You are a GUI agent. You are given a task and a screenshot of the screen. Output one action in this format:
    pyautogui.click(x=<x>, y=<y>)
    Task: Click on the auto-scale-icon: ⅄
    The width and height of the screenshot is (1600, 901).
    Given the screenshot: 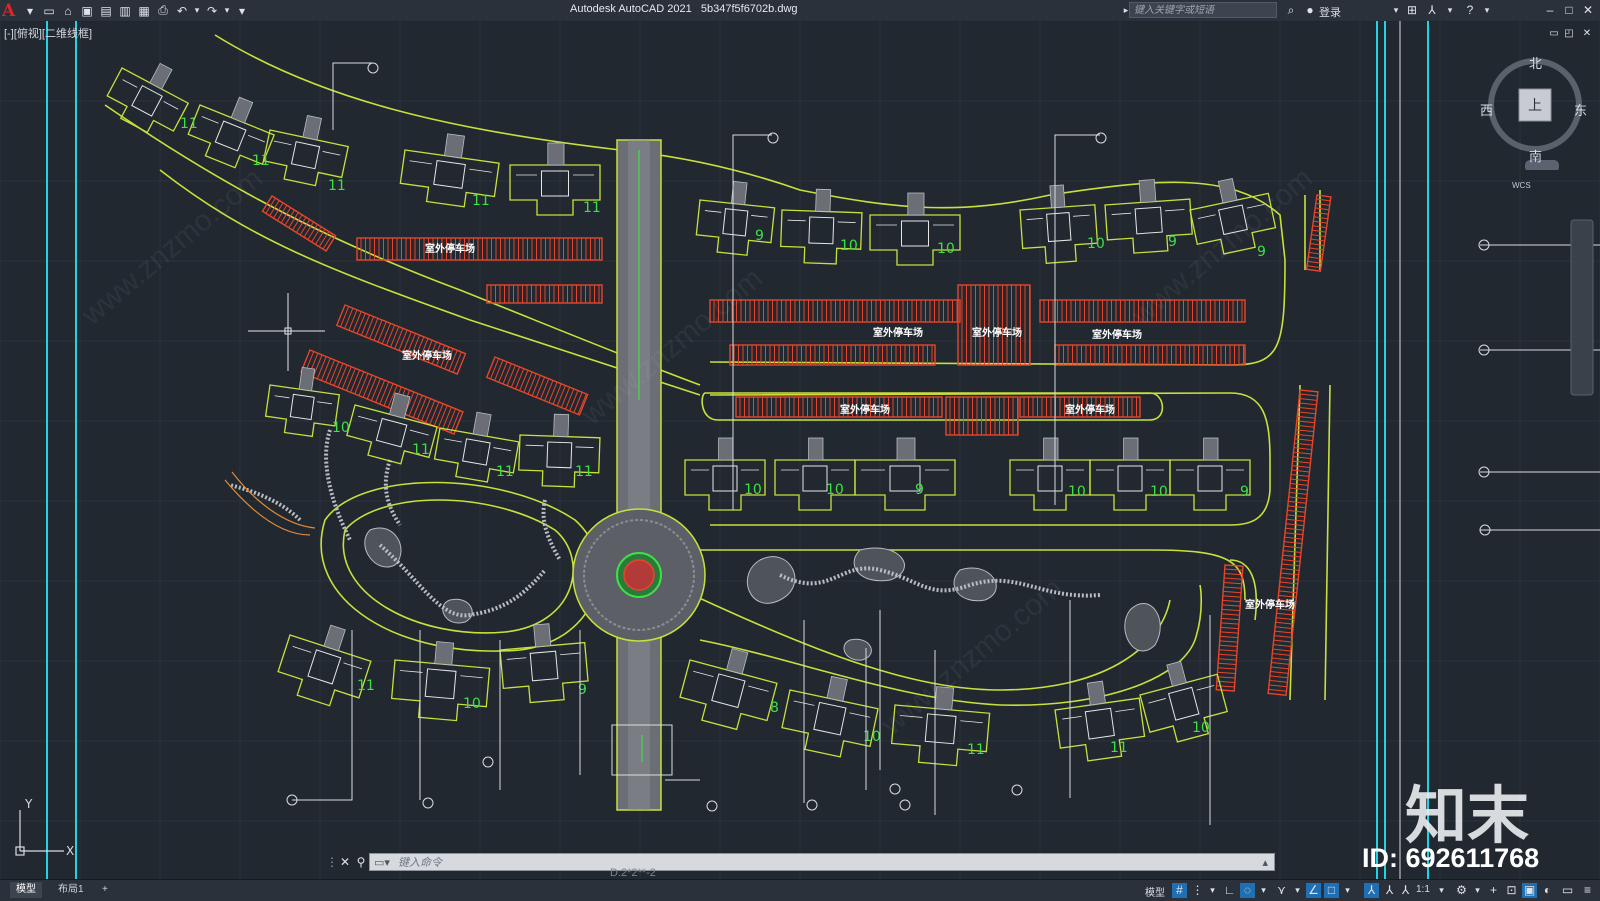 What is the action you would take?
    pyautogui.click(x=1389, y=890)
    